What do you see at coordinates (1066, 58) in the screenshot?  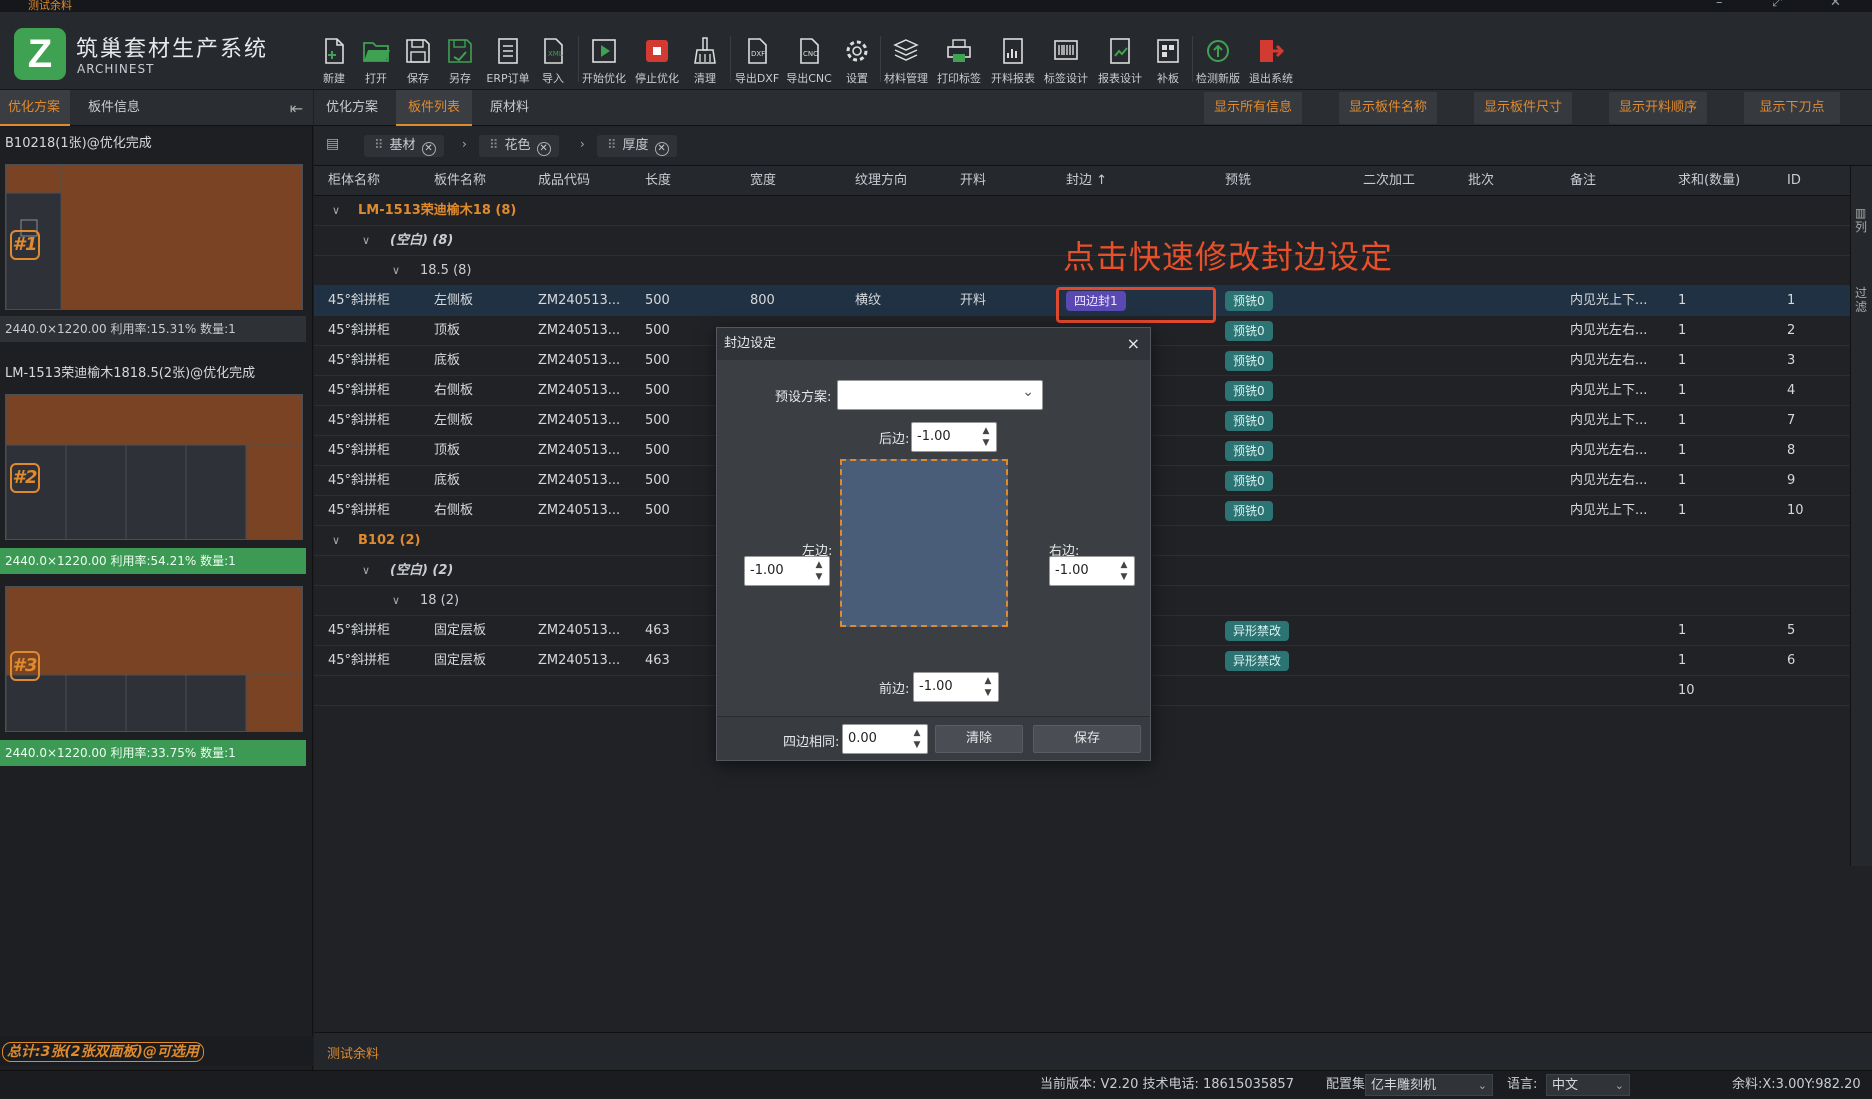 I see `toolbar-label-design-button: 标签设计` at bounding box center [1066, 58].